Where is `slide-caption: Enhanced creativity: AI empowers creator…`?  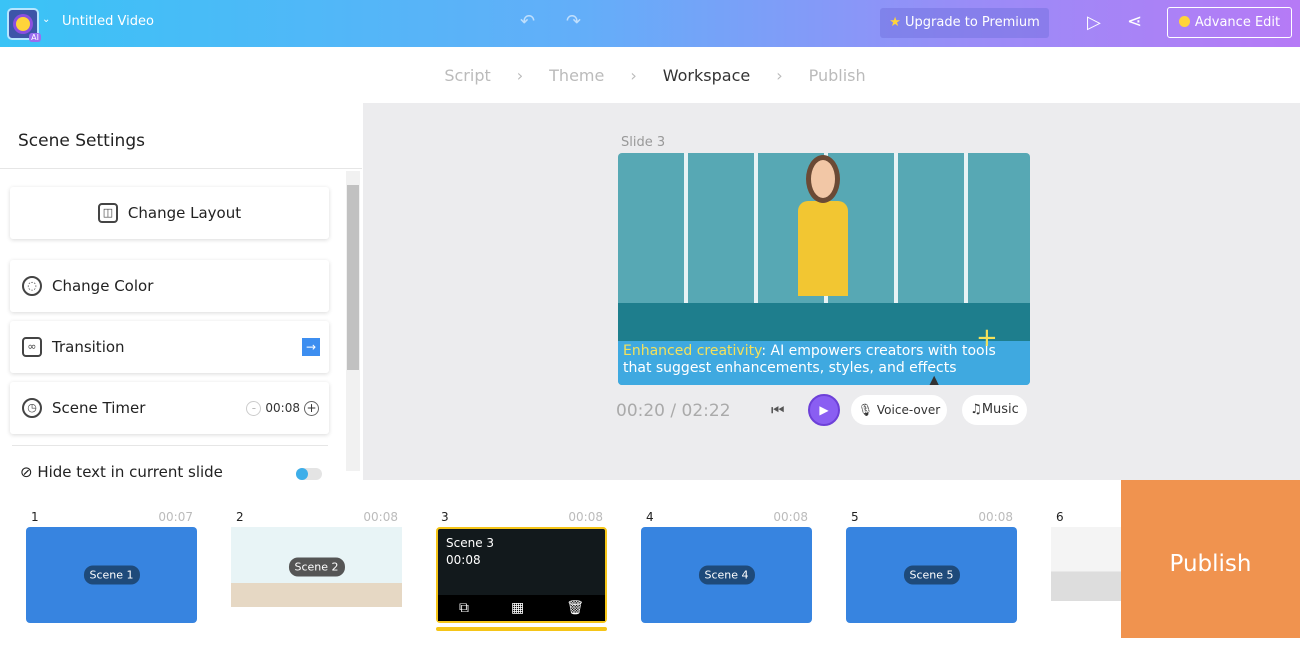 slide-caption: Enhanced creativity: AI empowers creator… is located at coordinates (824, 363).